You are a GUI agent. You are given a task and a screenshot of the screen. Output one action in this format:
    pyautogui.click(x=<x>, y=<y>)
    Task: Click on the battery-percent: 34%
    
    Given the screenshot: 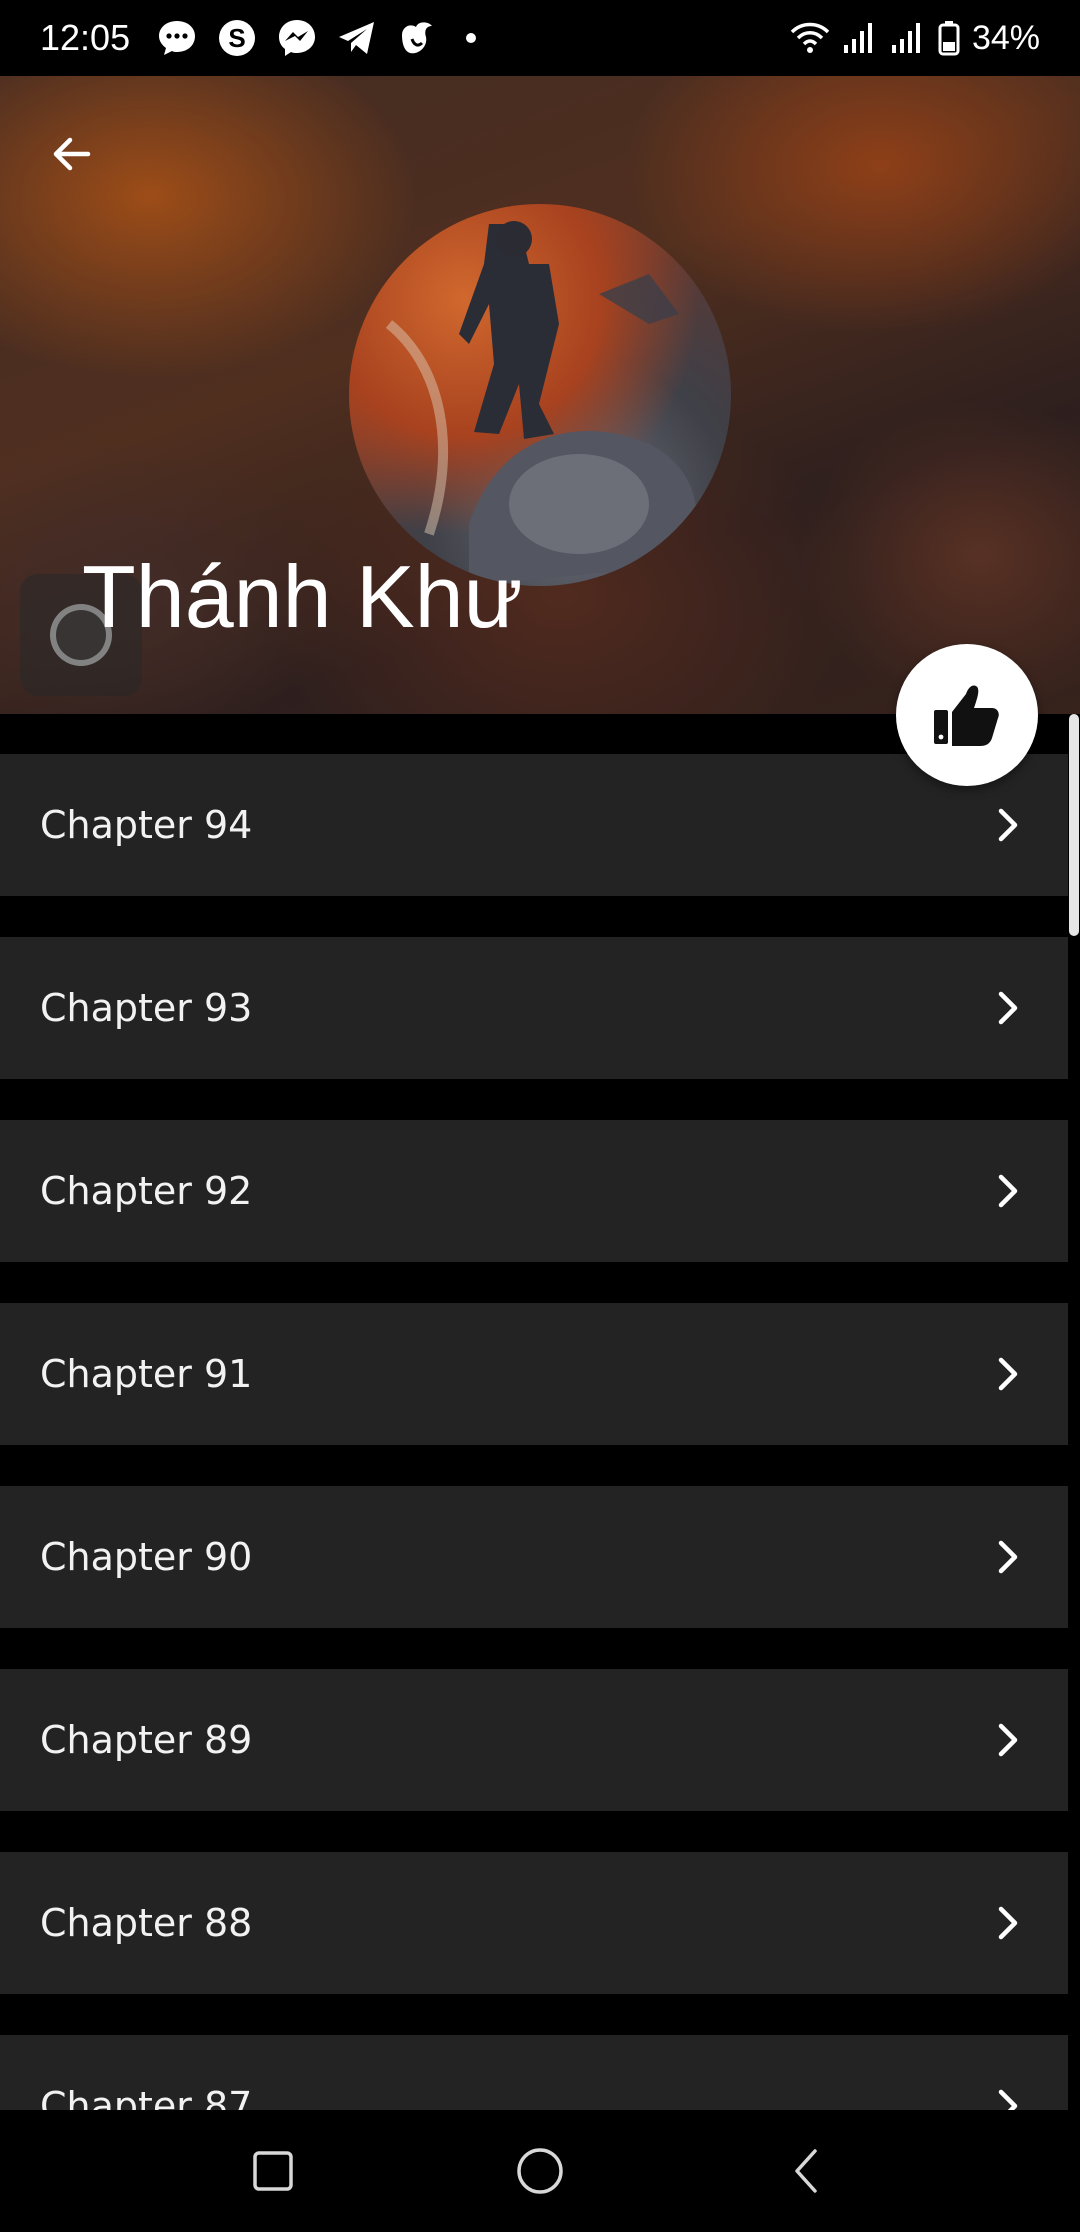 What is the action you would take?
    pyautogui.click(x=1005, y=37)
    